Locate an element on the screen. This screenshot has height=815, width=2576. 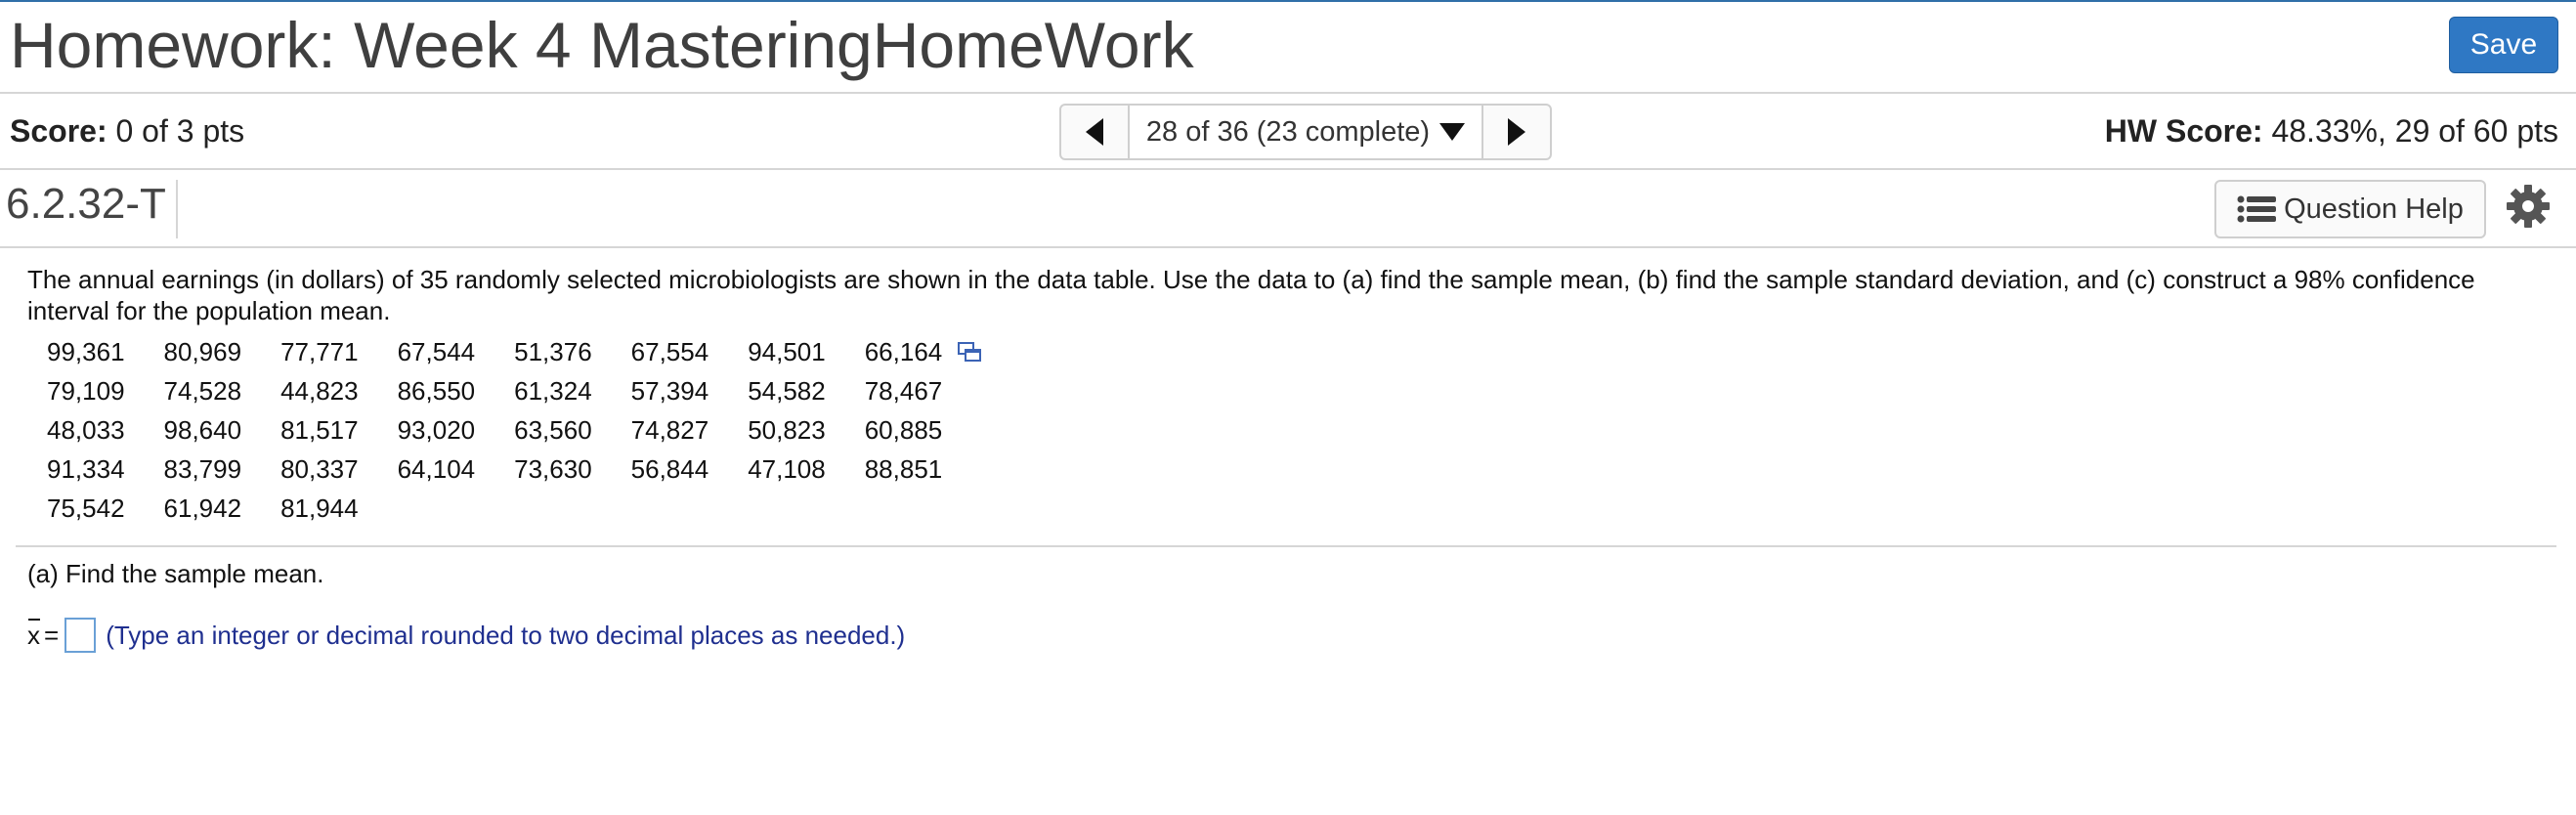
next-question-button is located at coordinates (1516, 132).